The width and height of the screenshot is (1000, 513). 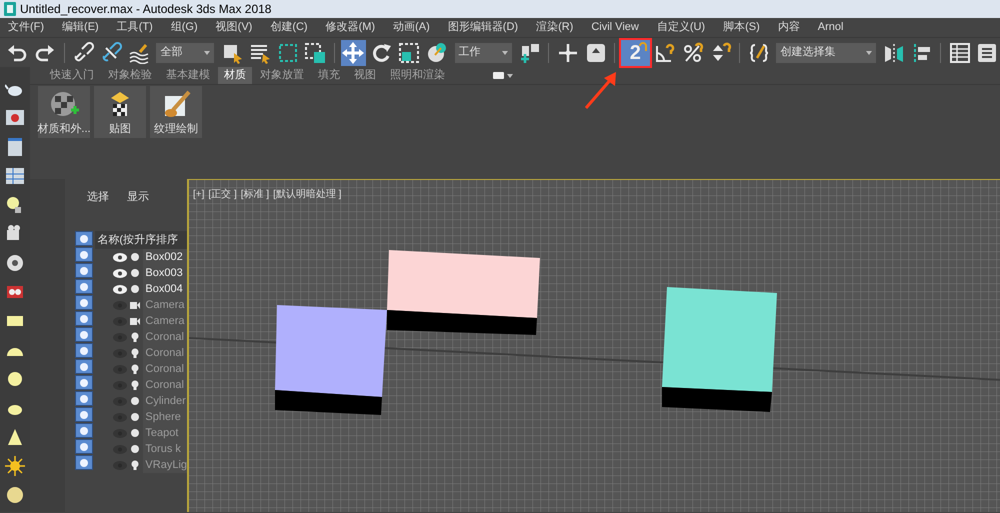 I want to click on menu-item: 视图(V), so click(x=234, y=27).